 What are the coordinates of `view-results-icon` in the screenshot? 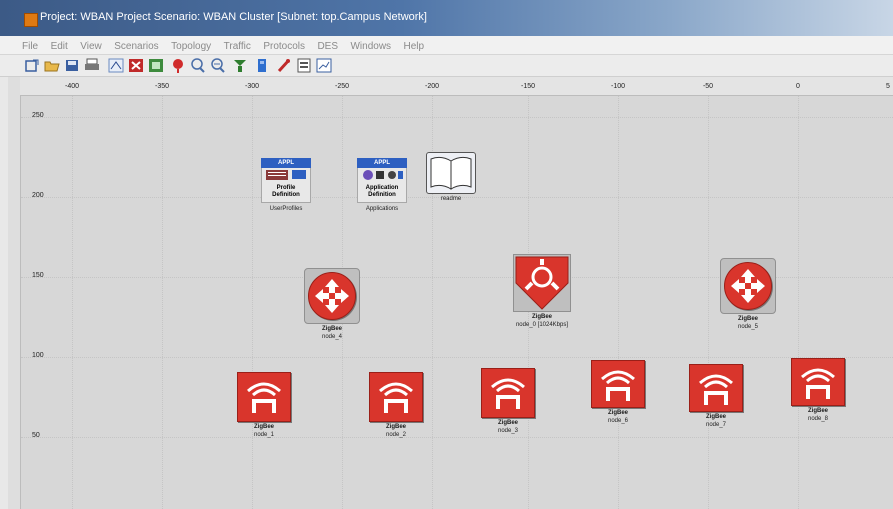 It's located at (262, 65).